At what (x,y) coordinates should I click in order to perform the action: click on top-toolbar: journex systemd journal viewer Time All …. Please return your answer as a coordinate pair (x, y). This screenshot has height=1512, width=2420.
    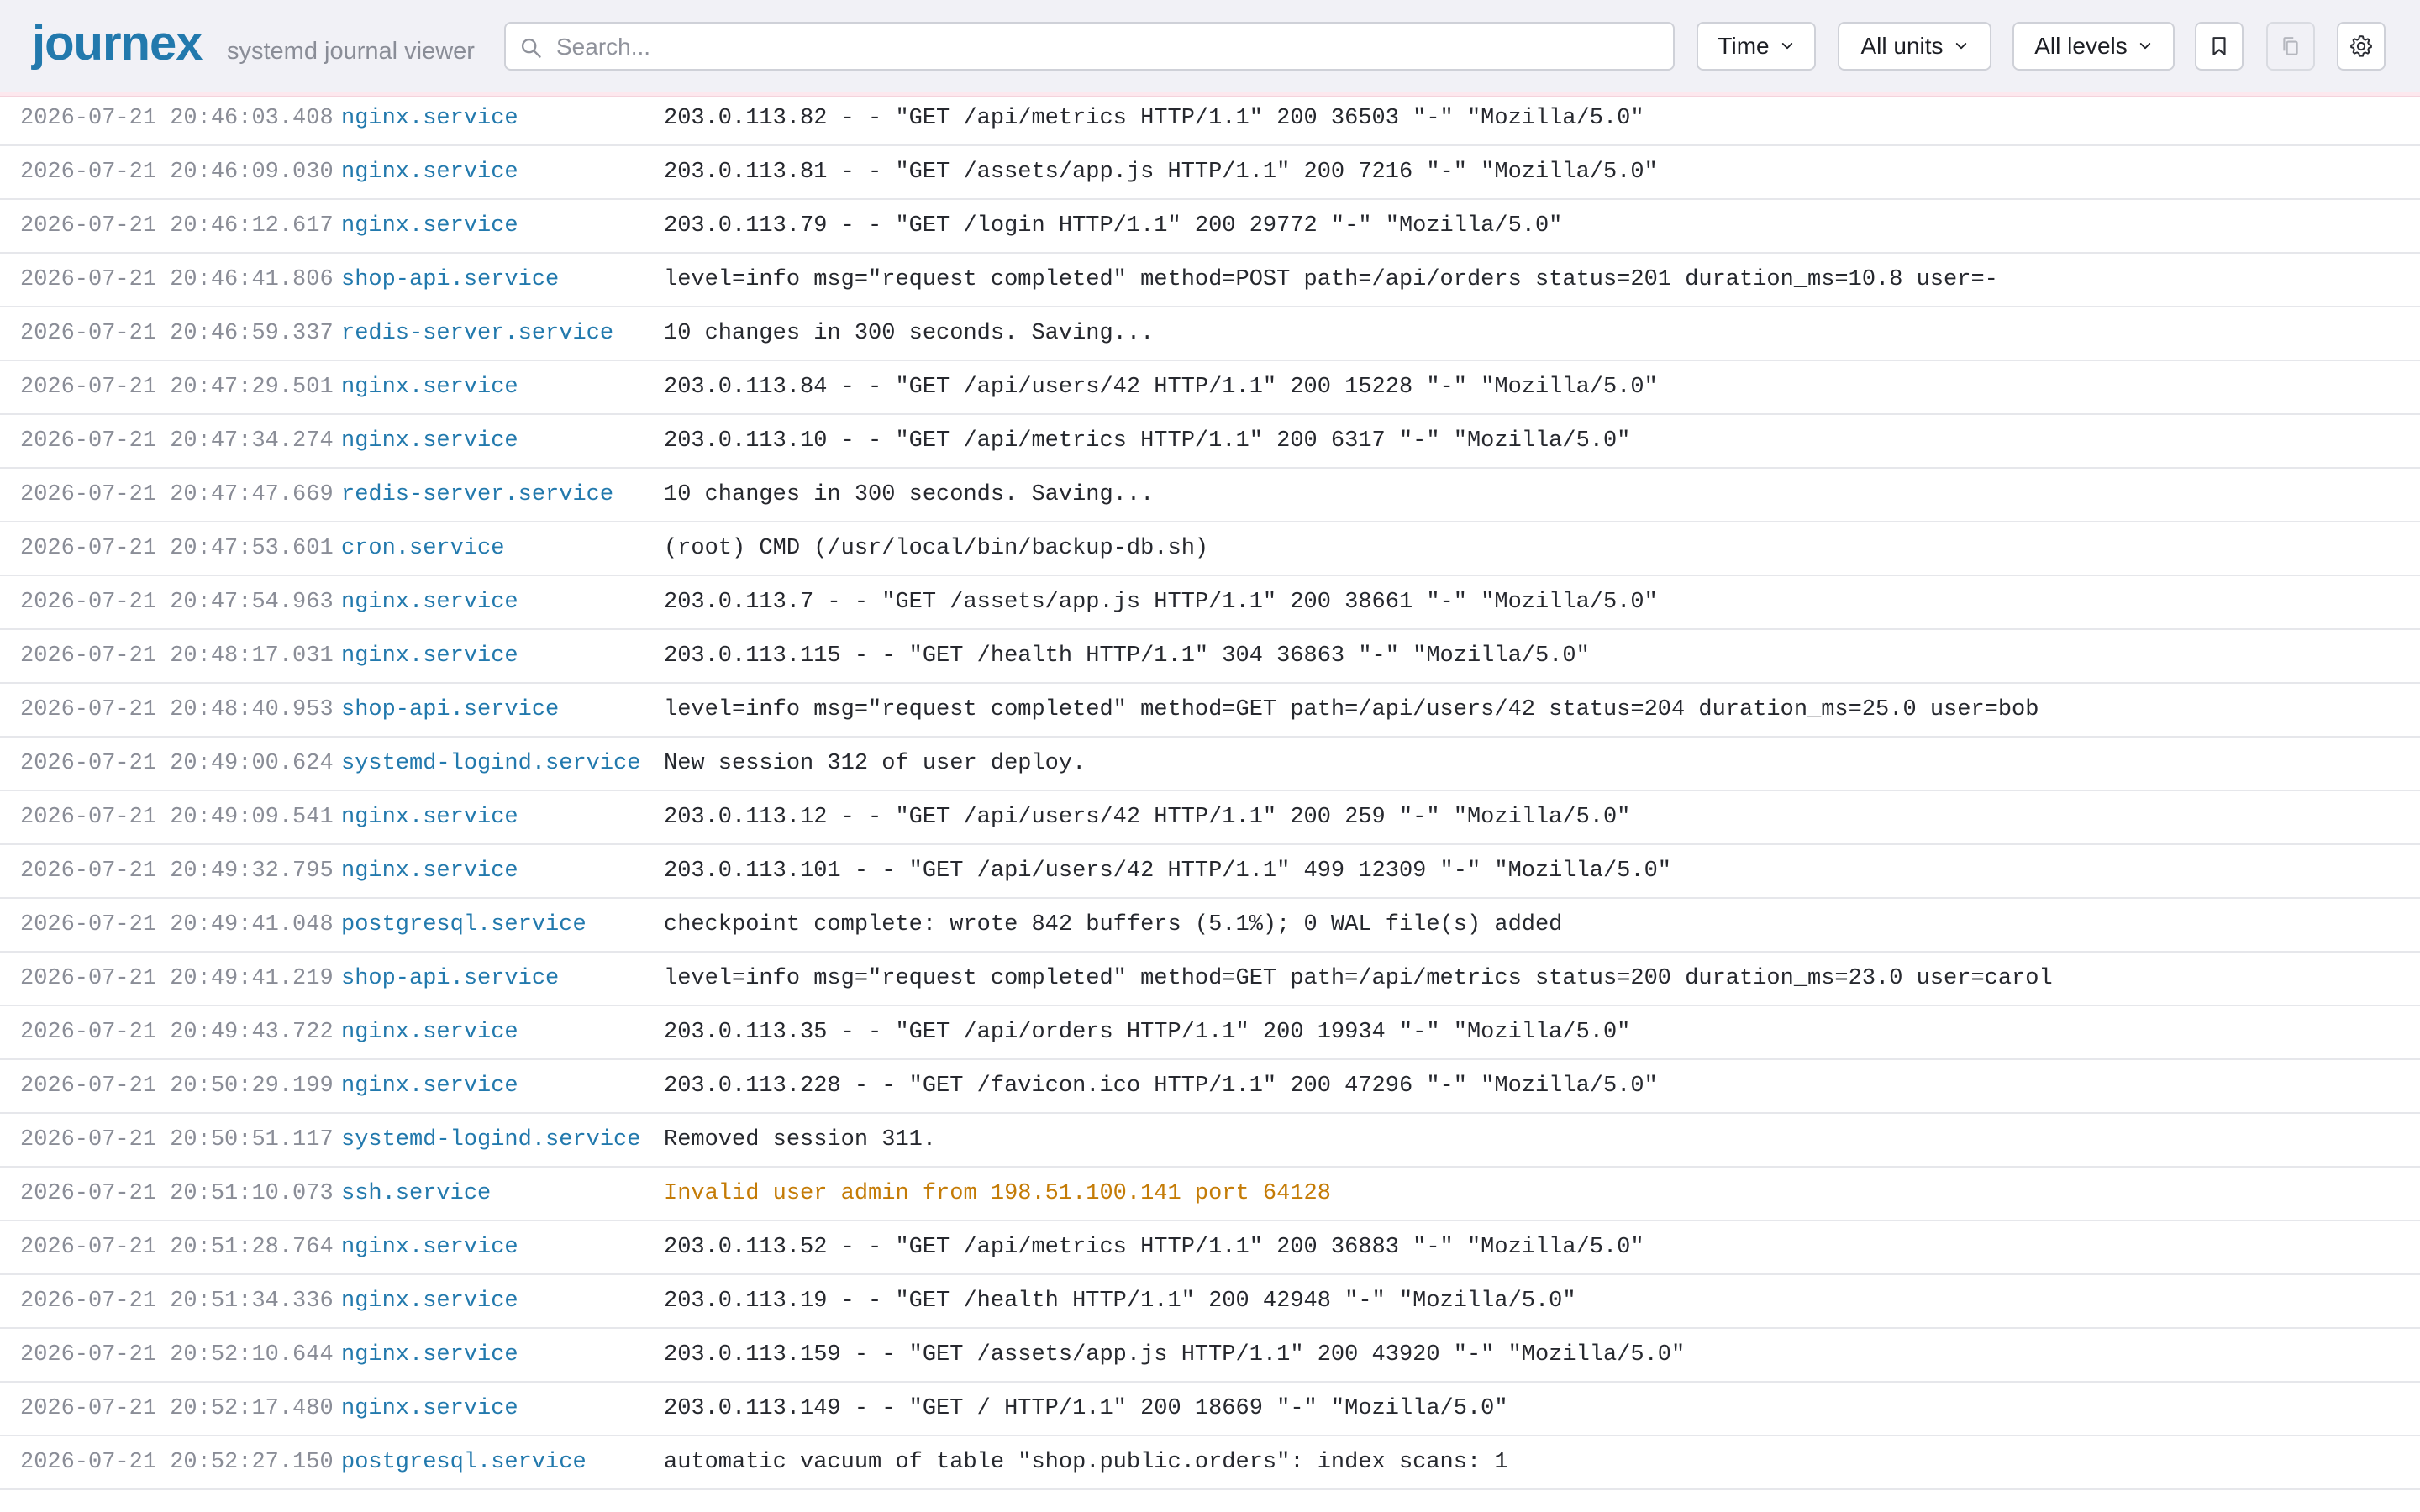
    Looking at the image, I should click on (1210, 46).